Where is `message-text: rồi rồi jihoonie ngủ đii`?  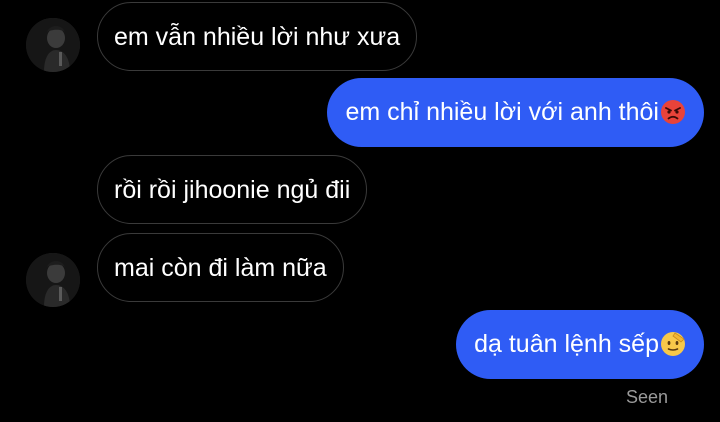
message-text: rồi rồi jihoonie ngủ đii is located at coordinates (232, 190).